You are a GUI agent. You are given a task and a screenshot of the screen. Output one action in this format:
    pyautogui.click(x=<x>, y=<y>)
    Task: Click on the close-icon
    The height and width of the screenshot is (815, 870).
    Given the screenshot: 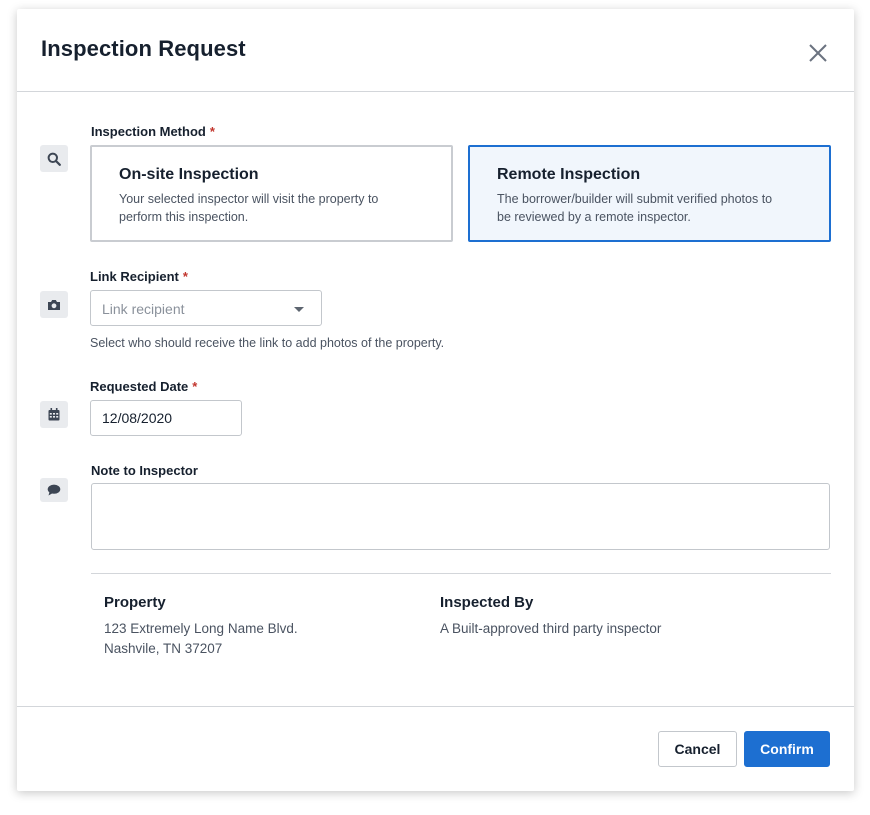 What is the action you would take?
    pyautogui.click(x=818, y=53)
    